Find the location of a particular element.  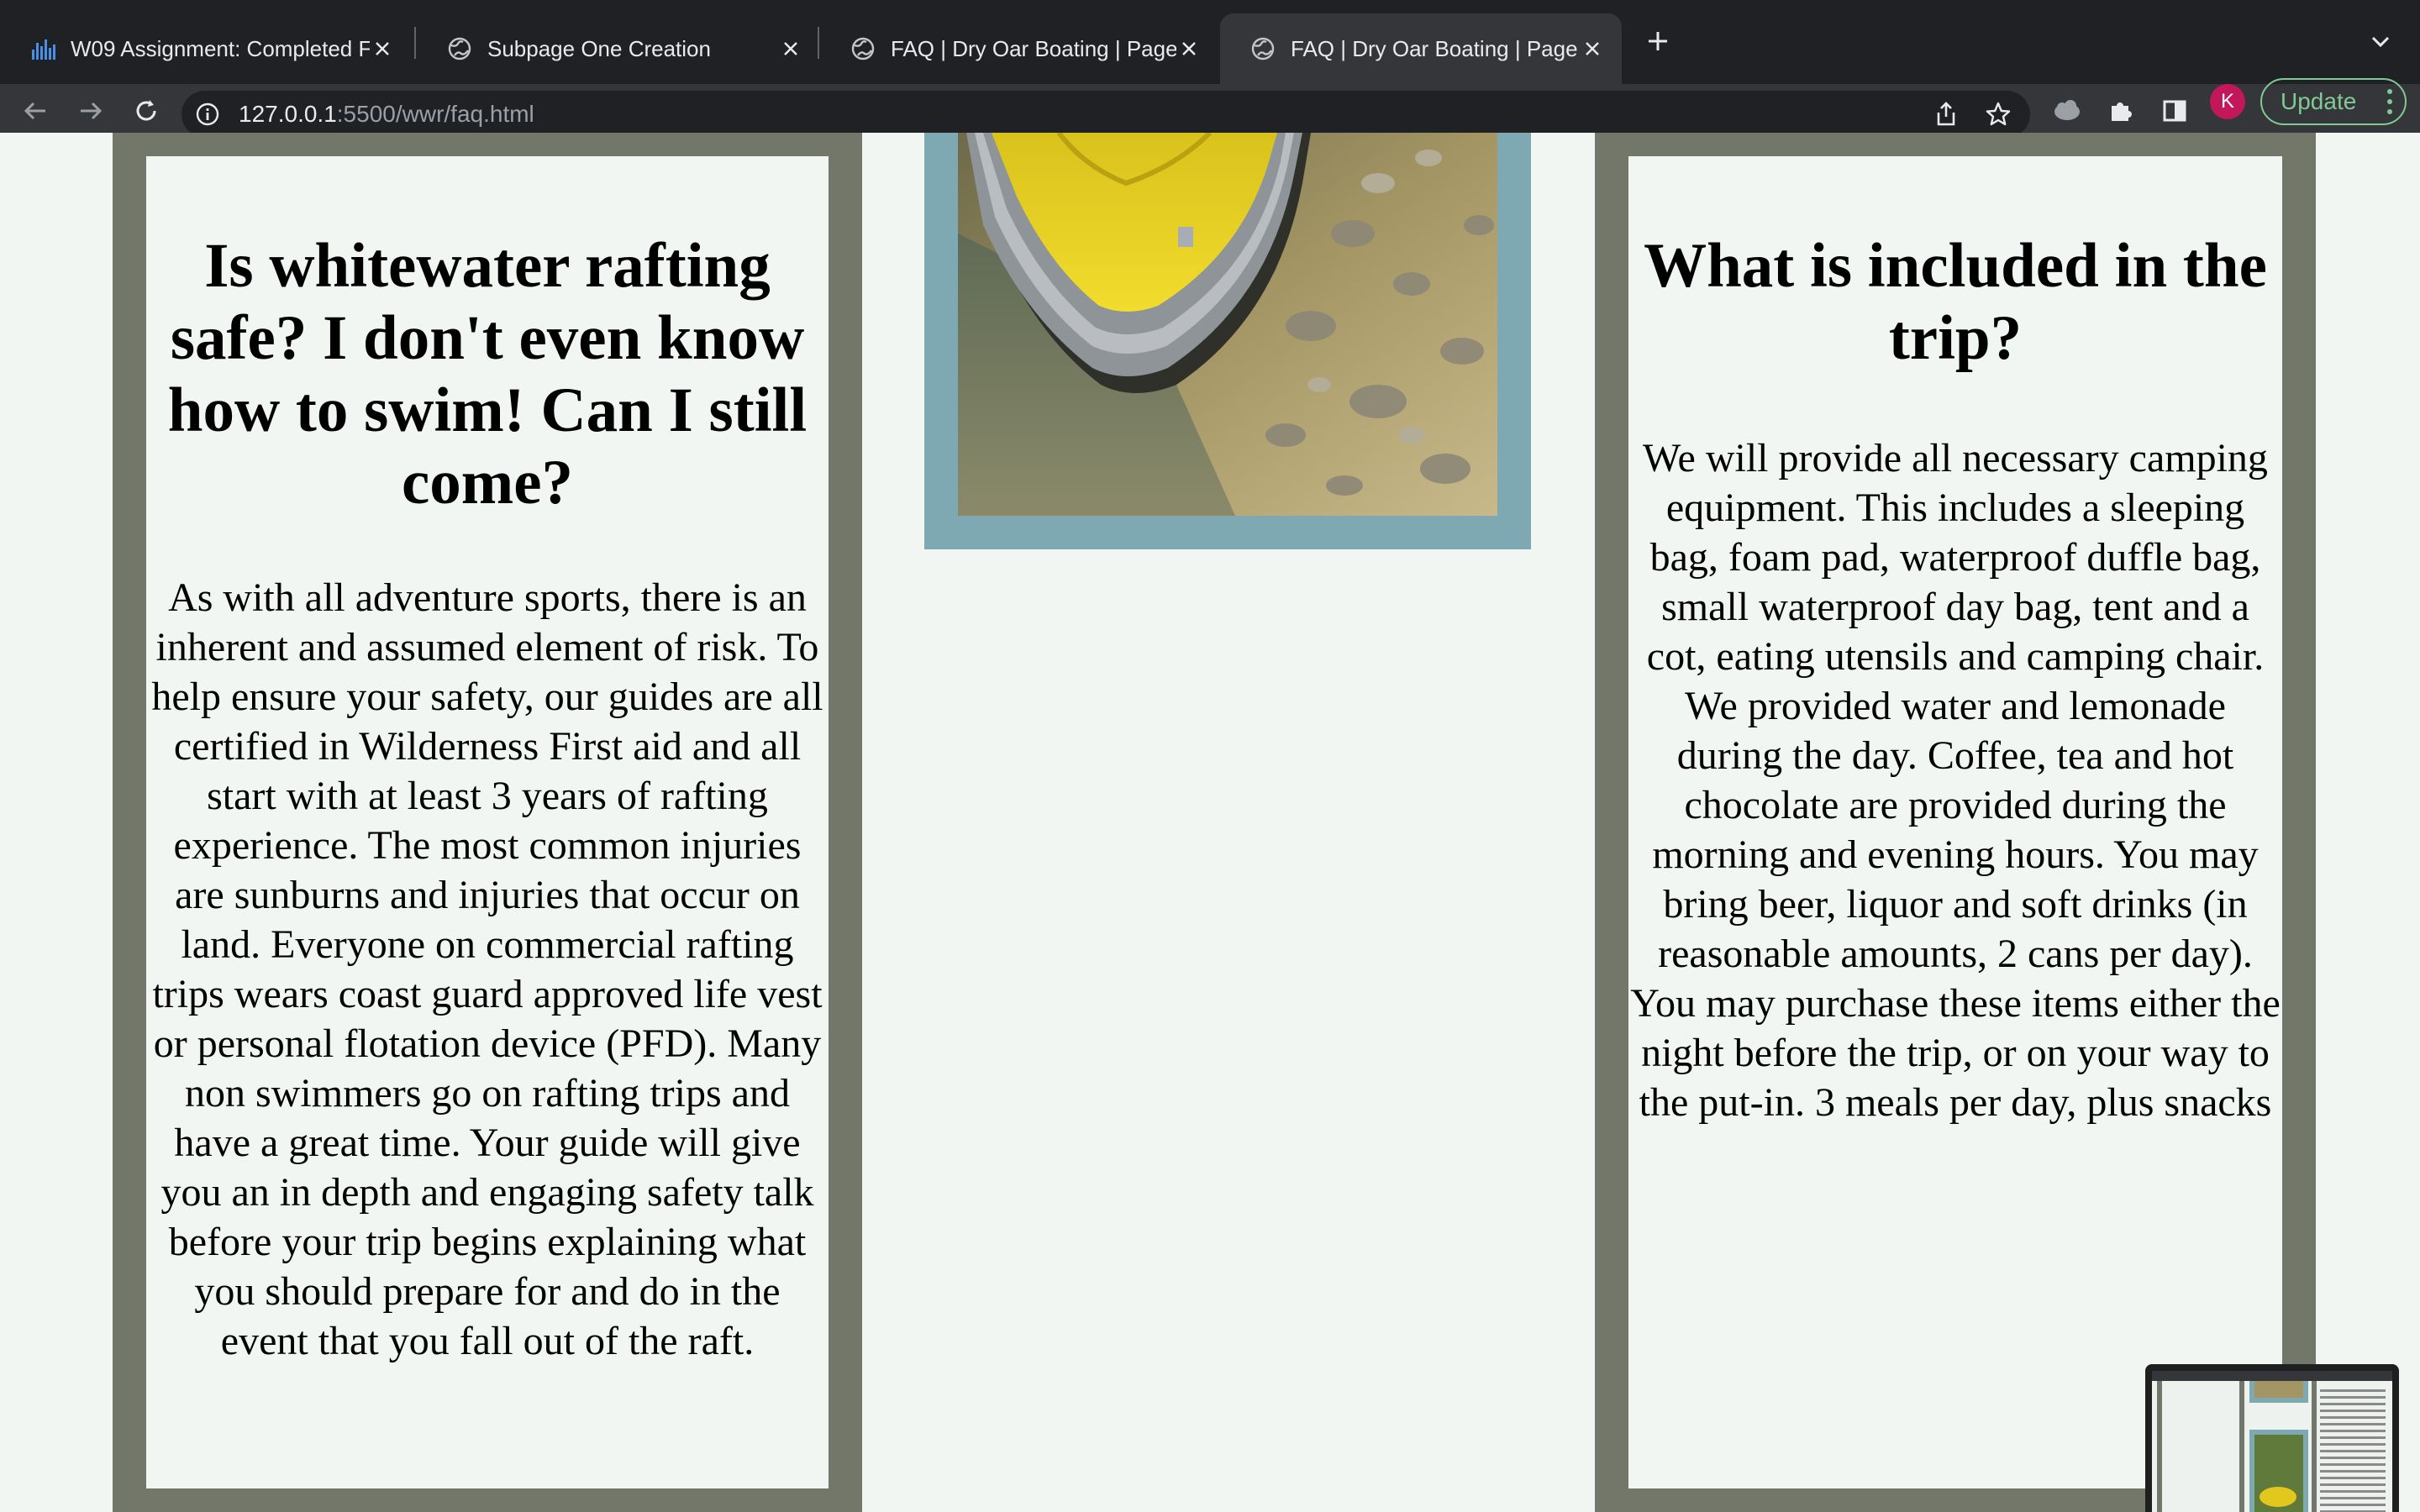

raft-photo is located at coordinates (1227, 324).